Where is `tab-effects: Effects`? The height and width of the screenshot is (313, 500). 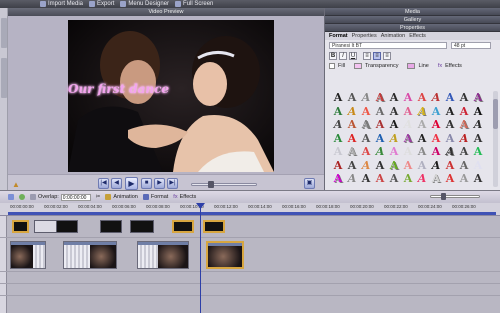
tab-effects: Effects is located at coordinates (417, 36).